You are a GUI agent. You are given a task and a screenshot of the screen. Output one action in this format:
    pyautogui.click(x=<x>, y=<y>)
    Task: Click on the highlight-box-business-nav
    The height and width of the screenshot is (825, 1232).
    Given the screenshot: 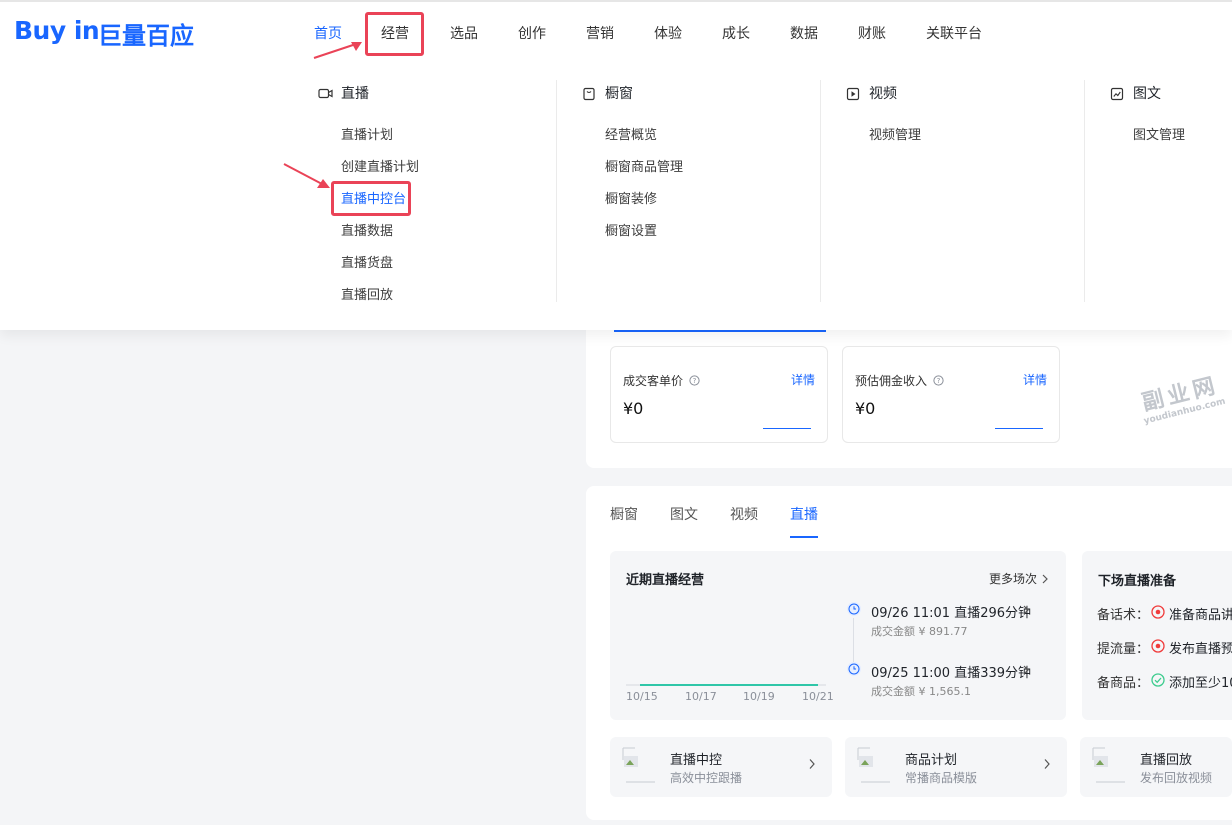 What is the action you would take?
    pyautogui.click(x=394, y=34)
    